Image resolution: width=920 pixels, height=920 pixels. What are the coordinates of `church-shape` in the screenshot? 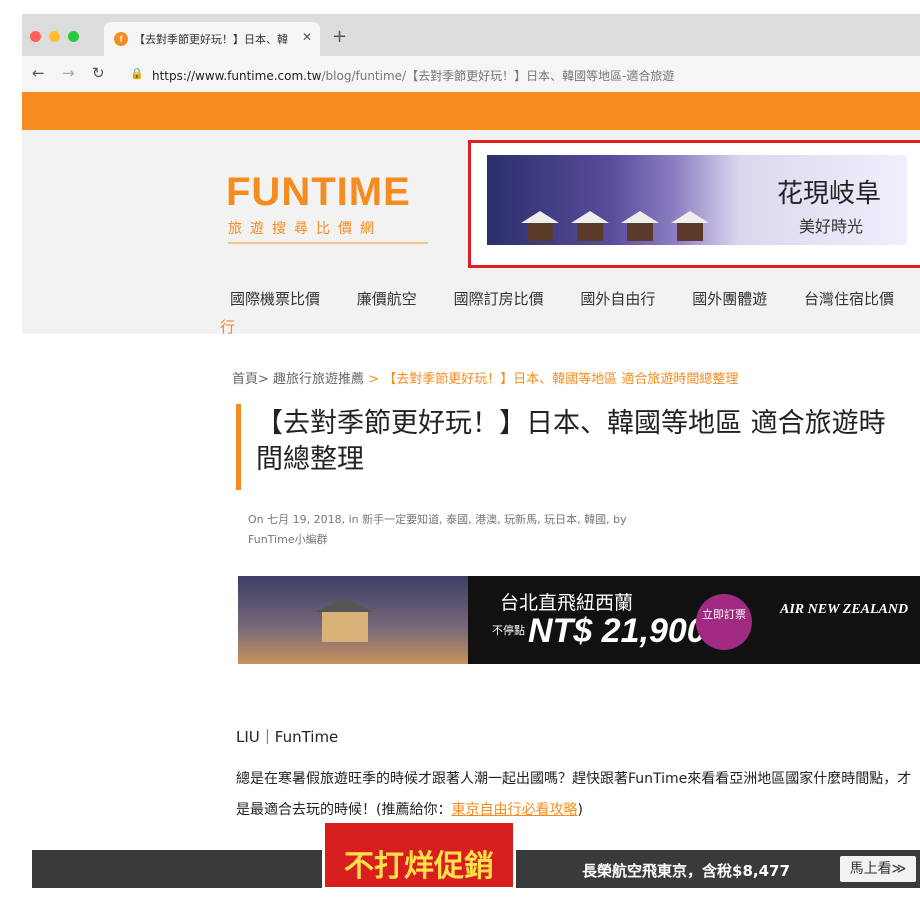 It's located at (345, 620).